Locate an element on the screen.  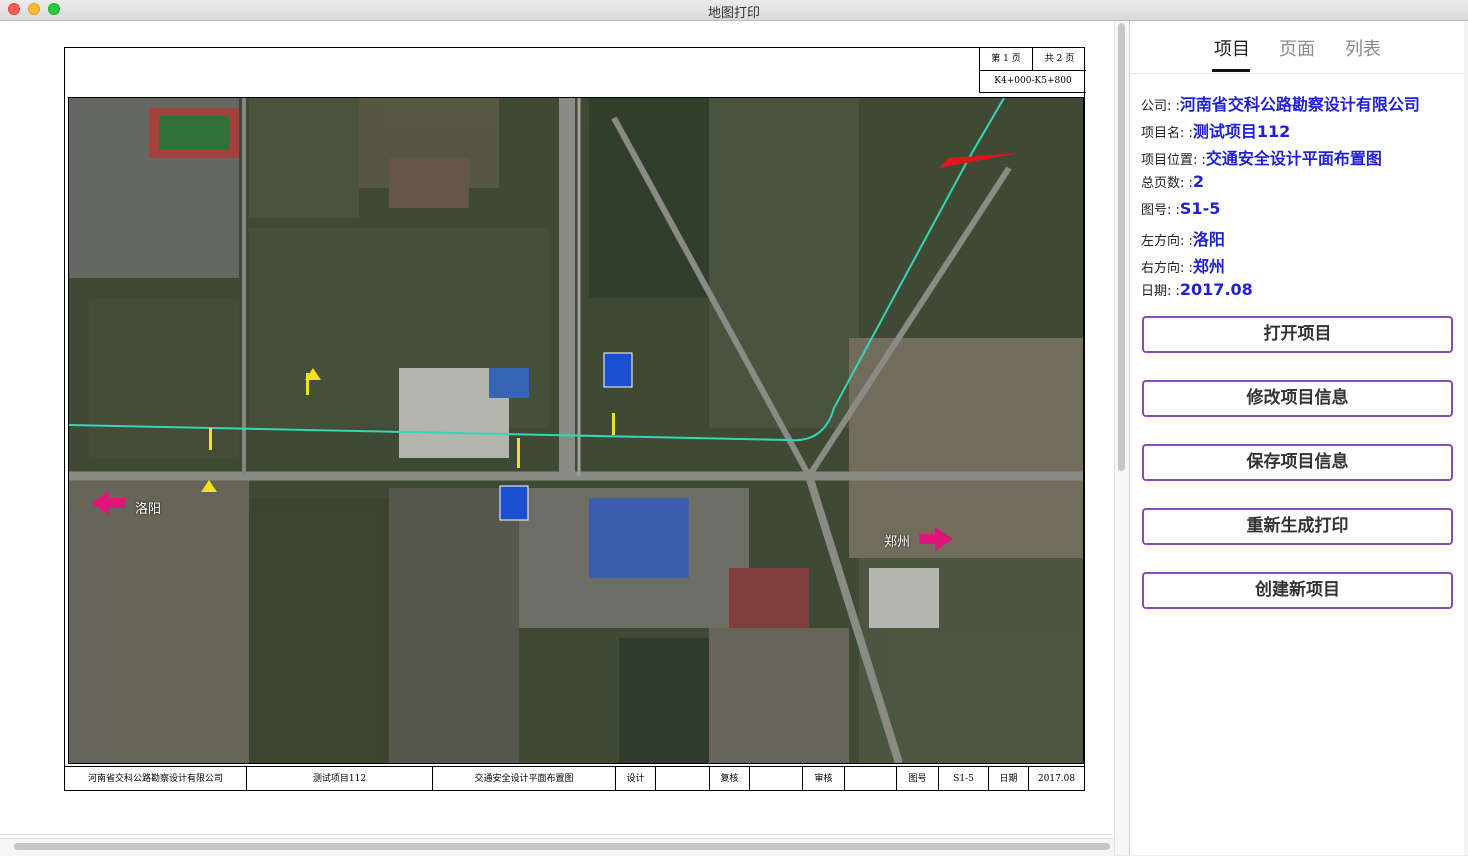
field-project-name-value: 测试项目112 is located at coordinates (1241, 131).